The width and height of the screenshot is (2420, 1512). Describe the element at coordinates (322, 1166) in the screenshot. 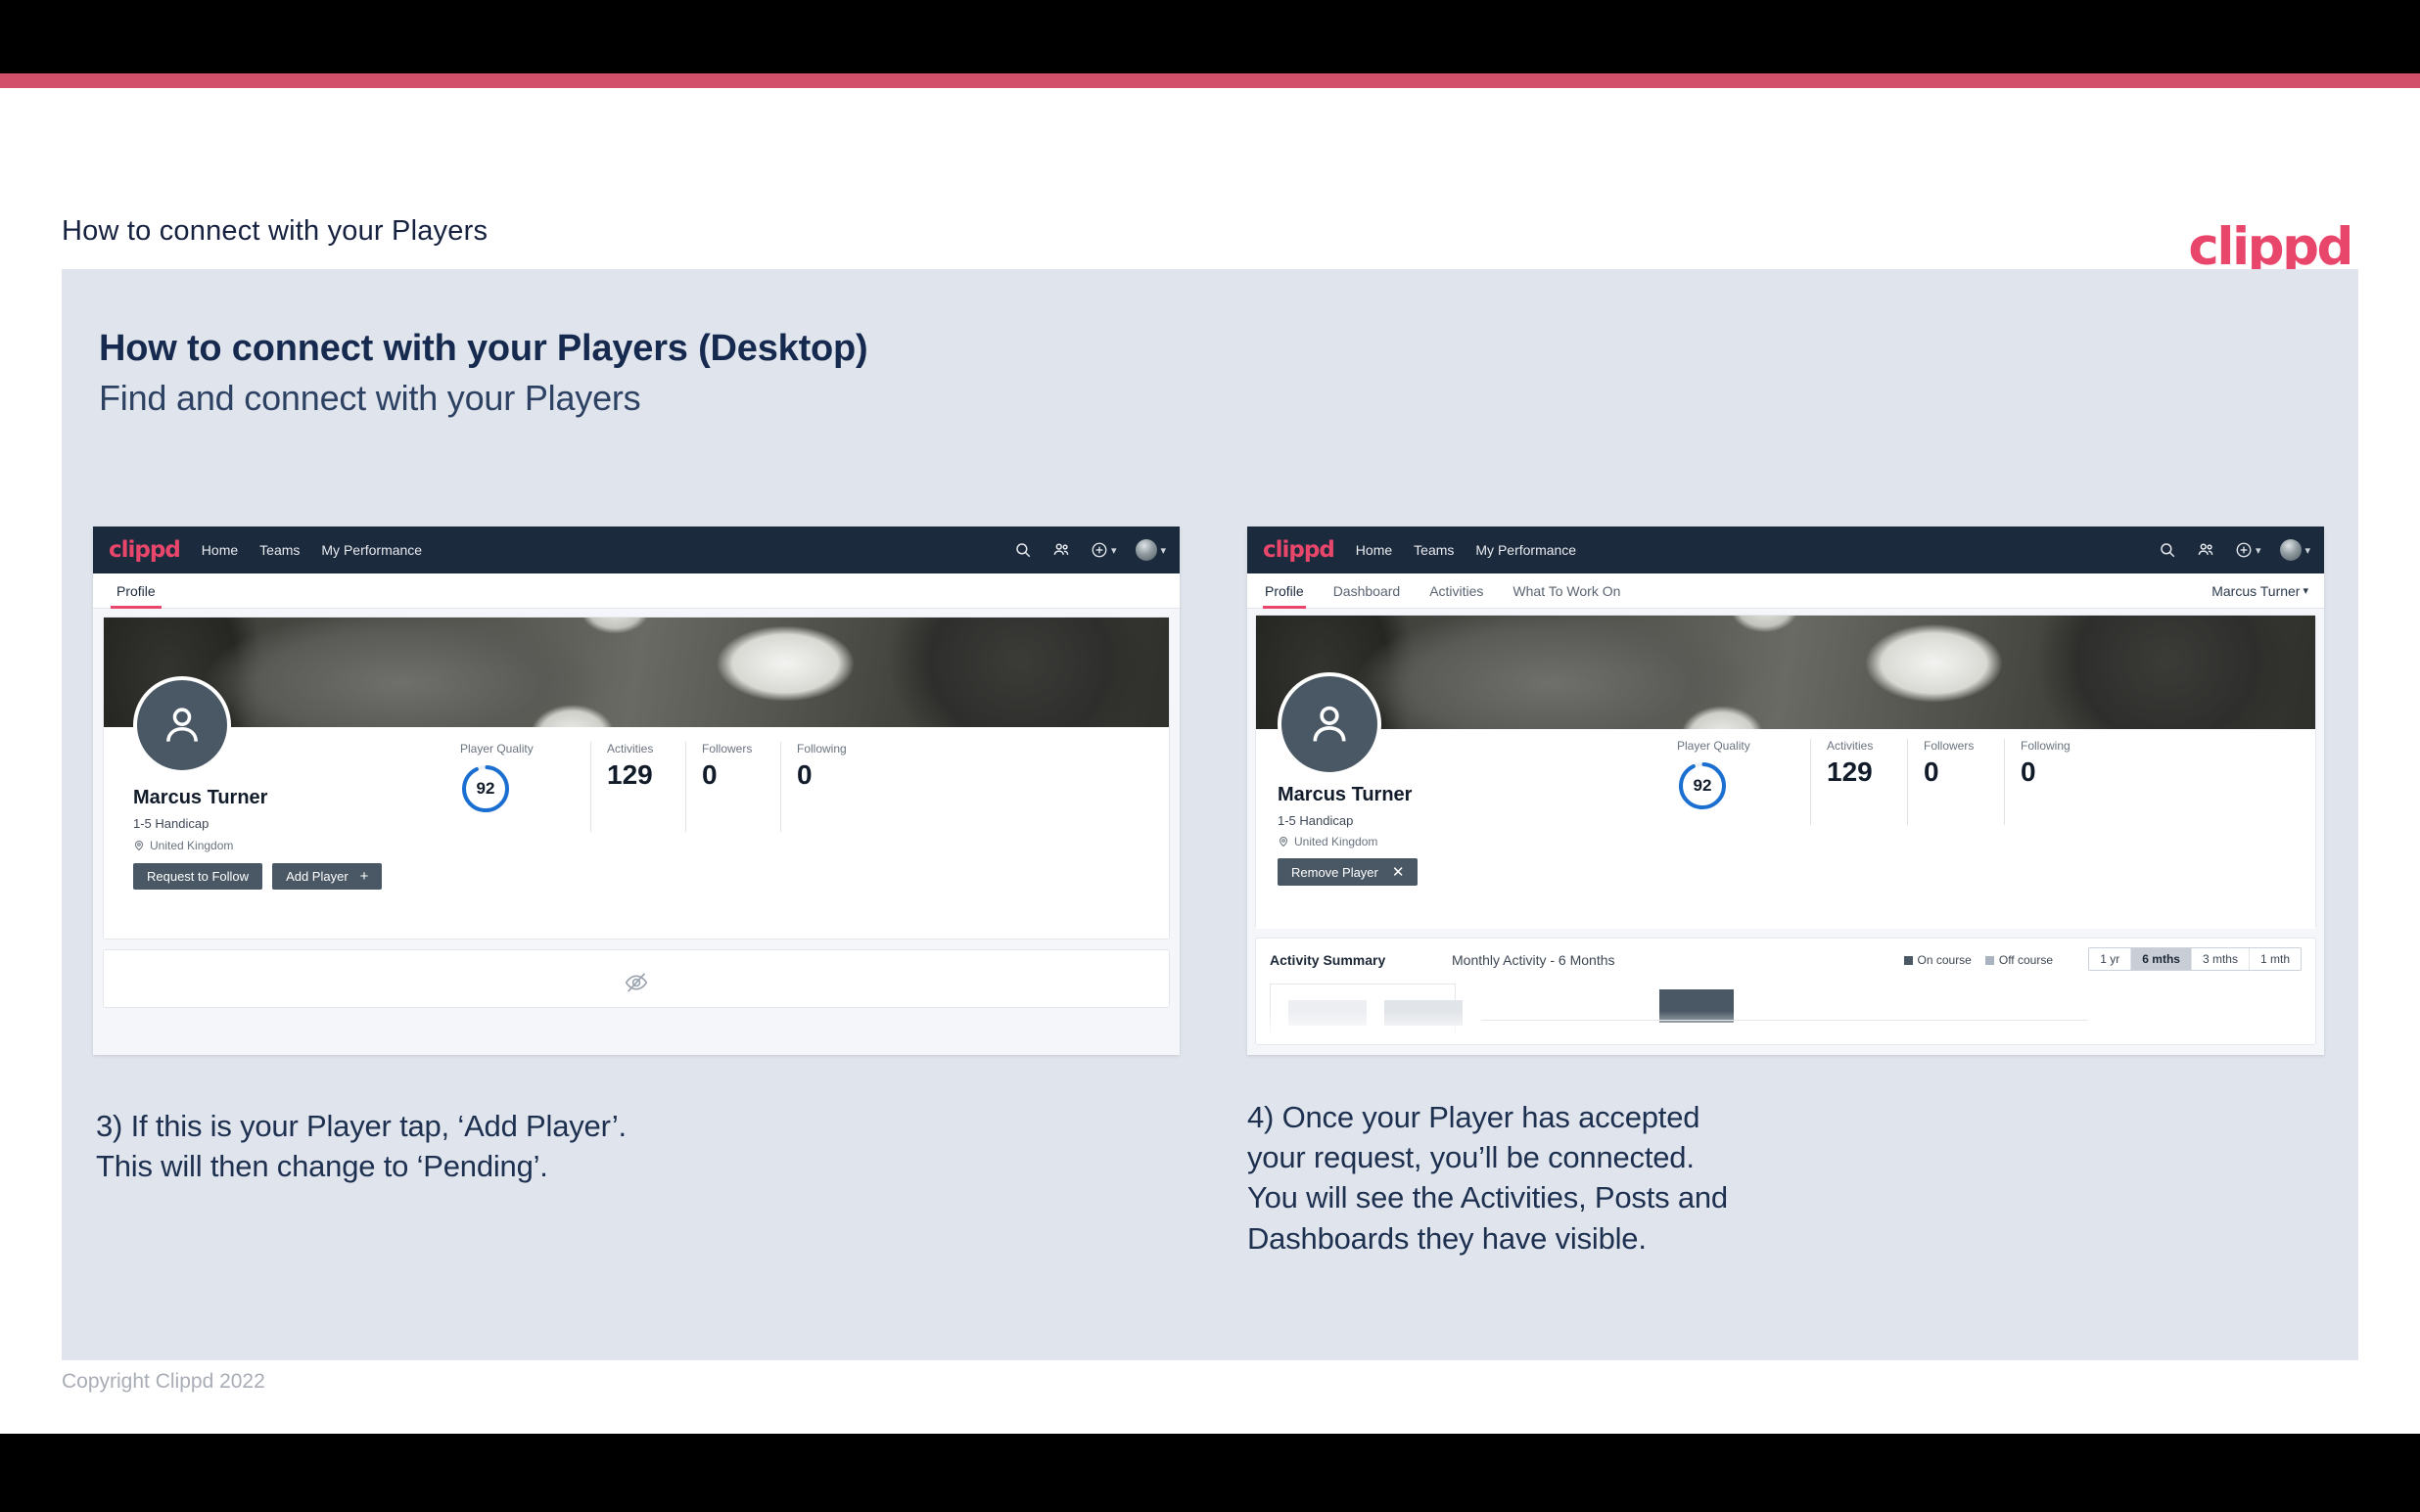

I see `caption-left-line-2: This will then change to ‘Pending’.` at that location.